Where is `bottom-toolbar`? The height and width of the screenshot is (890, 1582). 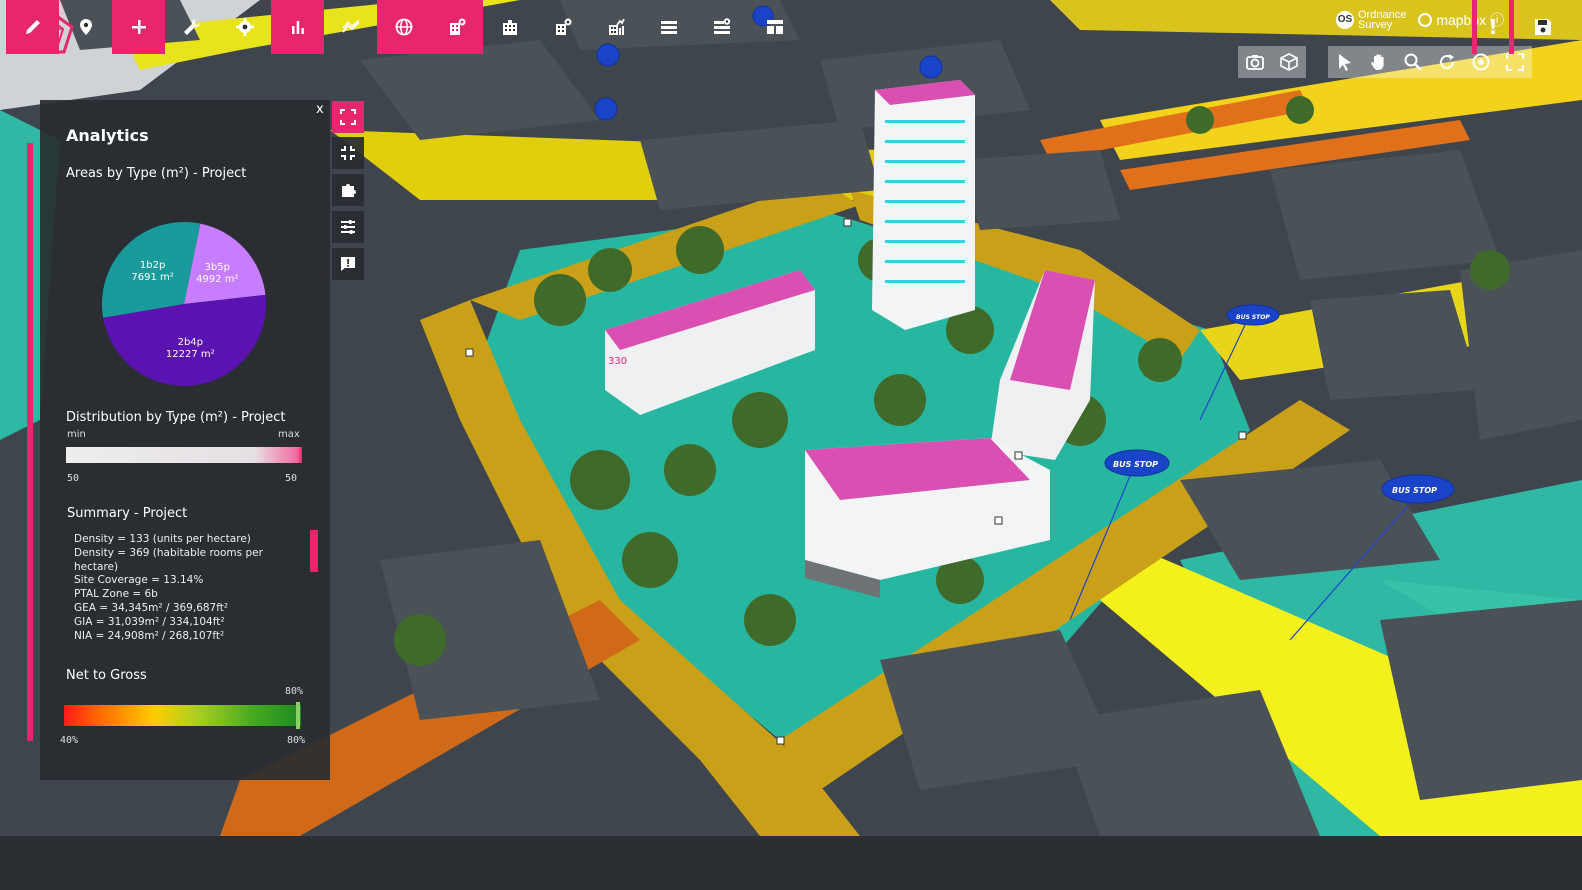
bottom-toolbar is located at coordinates (791, 863).